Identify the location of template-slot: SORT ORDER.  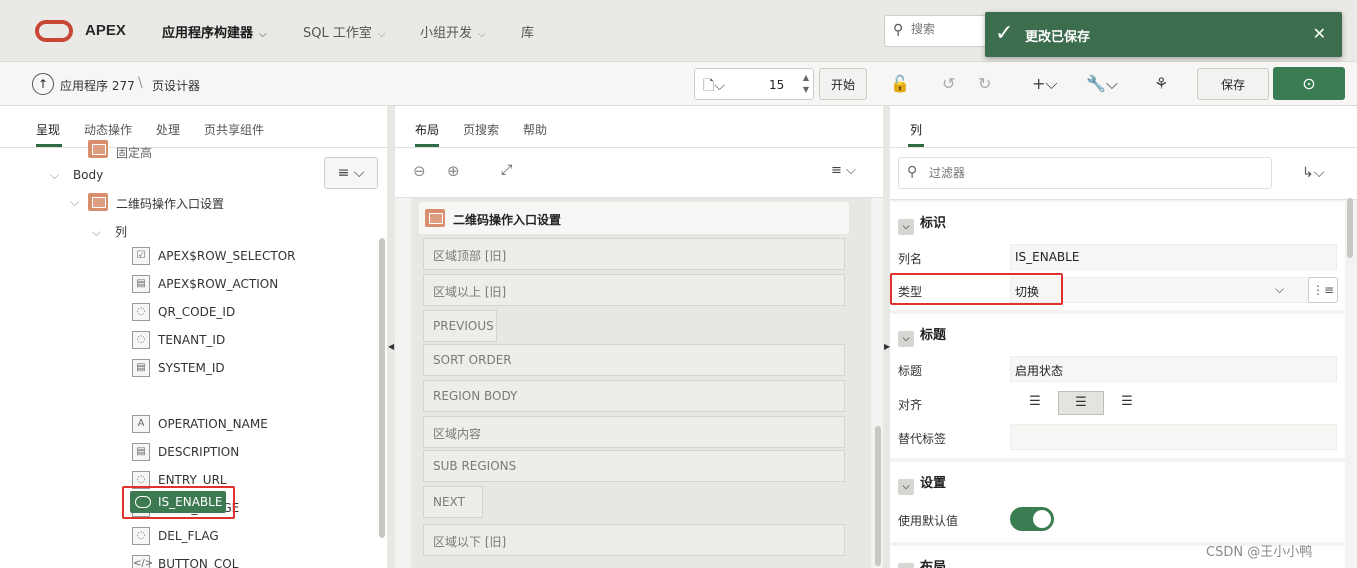
(634, 360).